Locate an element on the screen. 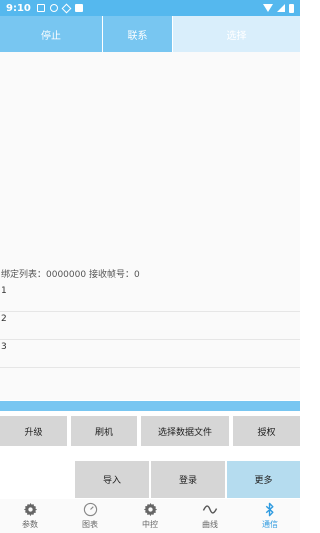  list-item: 2 is located at coordinates (150, 326).